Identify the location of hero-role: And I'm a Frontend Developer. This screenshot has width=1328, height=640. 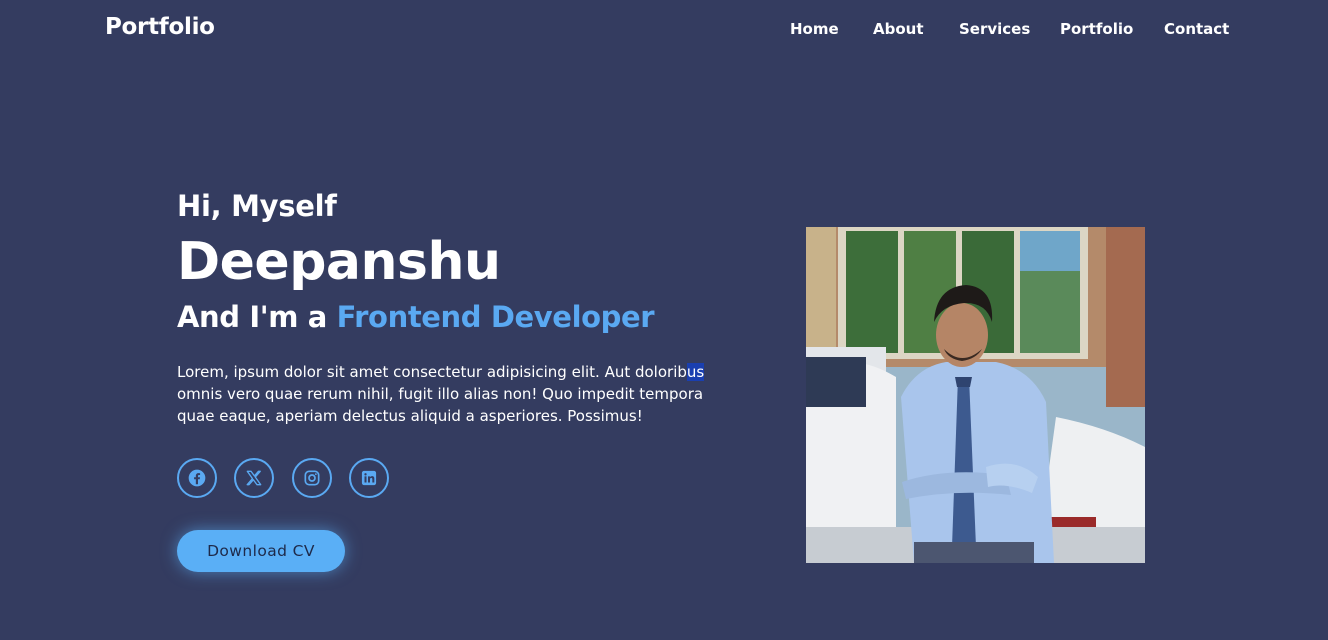
(457, 317).